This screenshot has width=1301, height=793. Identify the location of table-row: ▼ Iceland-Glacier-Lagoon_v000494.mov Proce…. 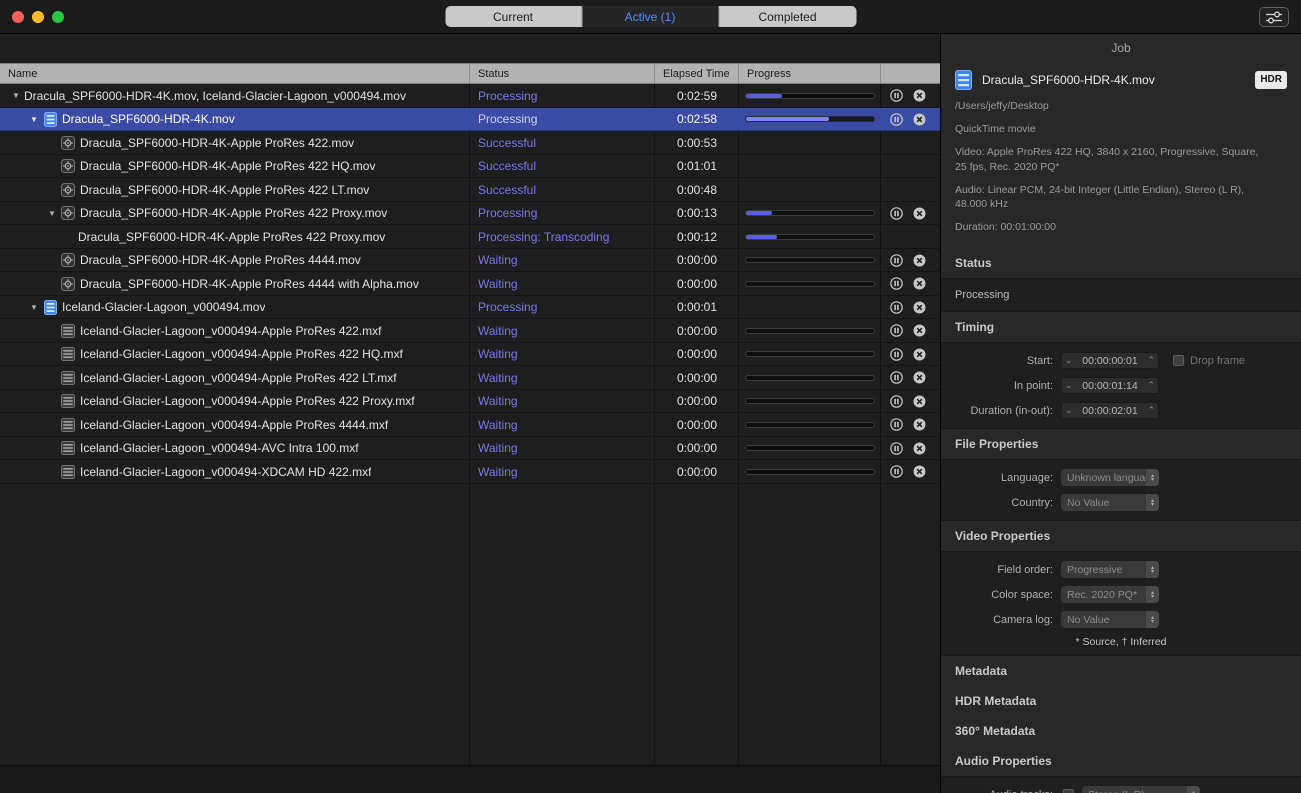
(470, 308).